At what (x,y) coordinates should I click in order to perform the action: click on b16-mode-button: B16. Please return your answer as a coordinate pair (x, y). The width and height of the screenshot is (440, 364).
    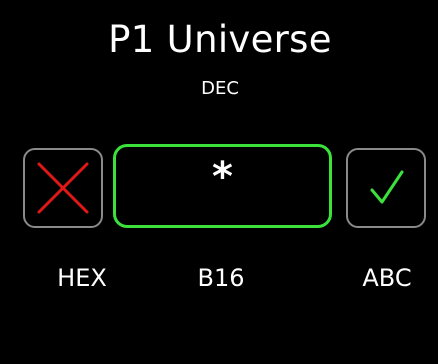
    Looking at the image, I should click on (221, 278).